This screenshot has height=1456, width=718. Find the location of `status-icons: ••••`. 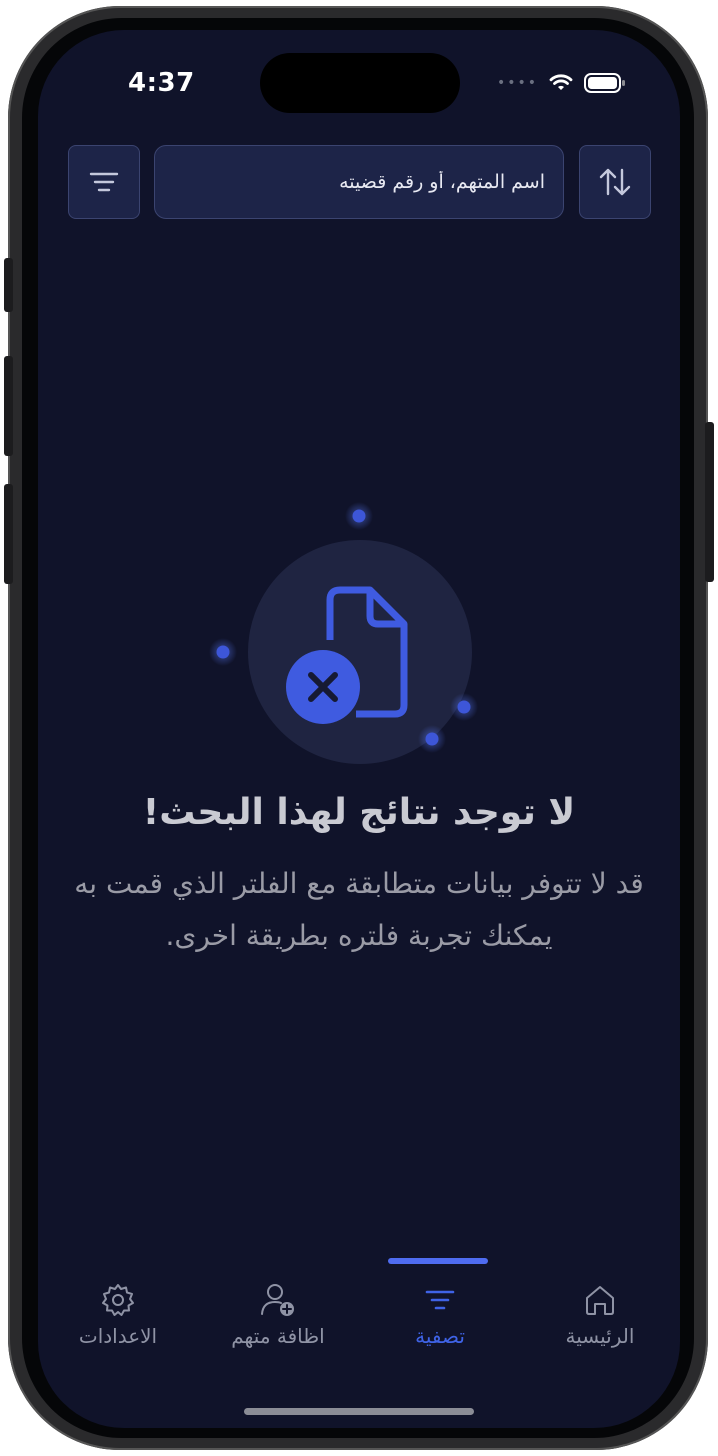

status-icons: •••• is located at coordinates (561, 83).